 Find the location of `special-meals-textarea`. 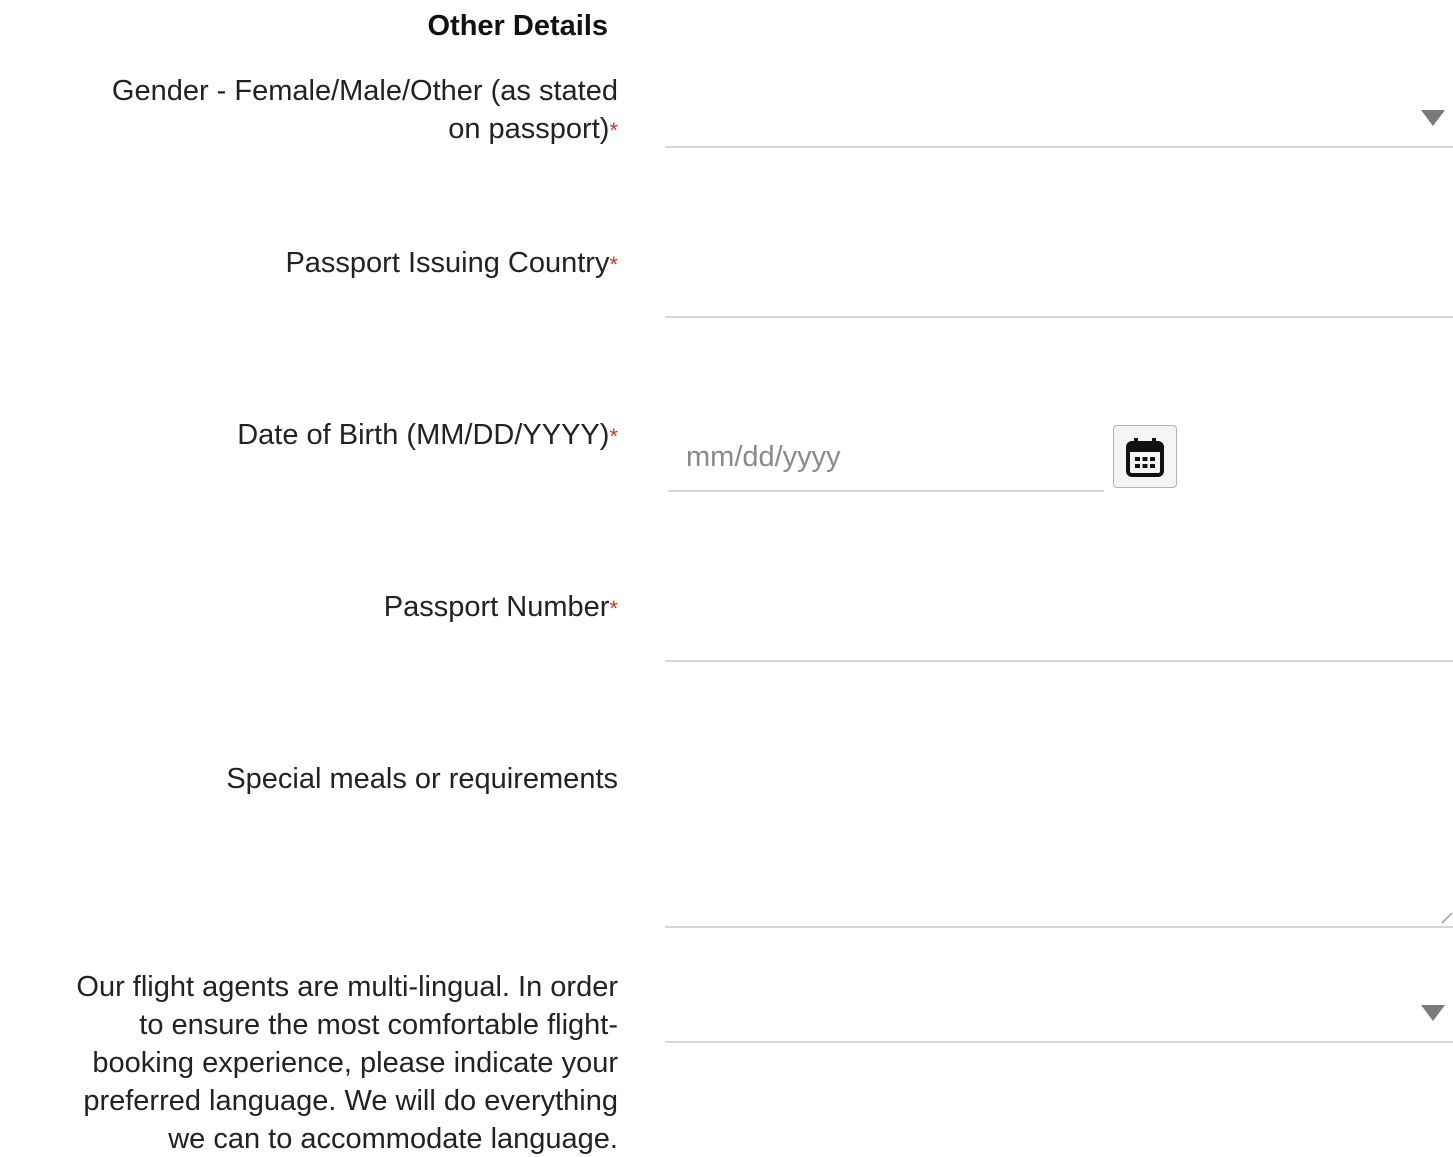

special-meals-textarea is located at coordinates (1059, 844).